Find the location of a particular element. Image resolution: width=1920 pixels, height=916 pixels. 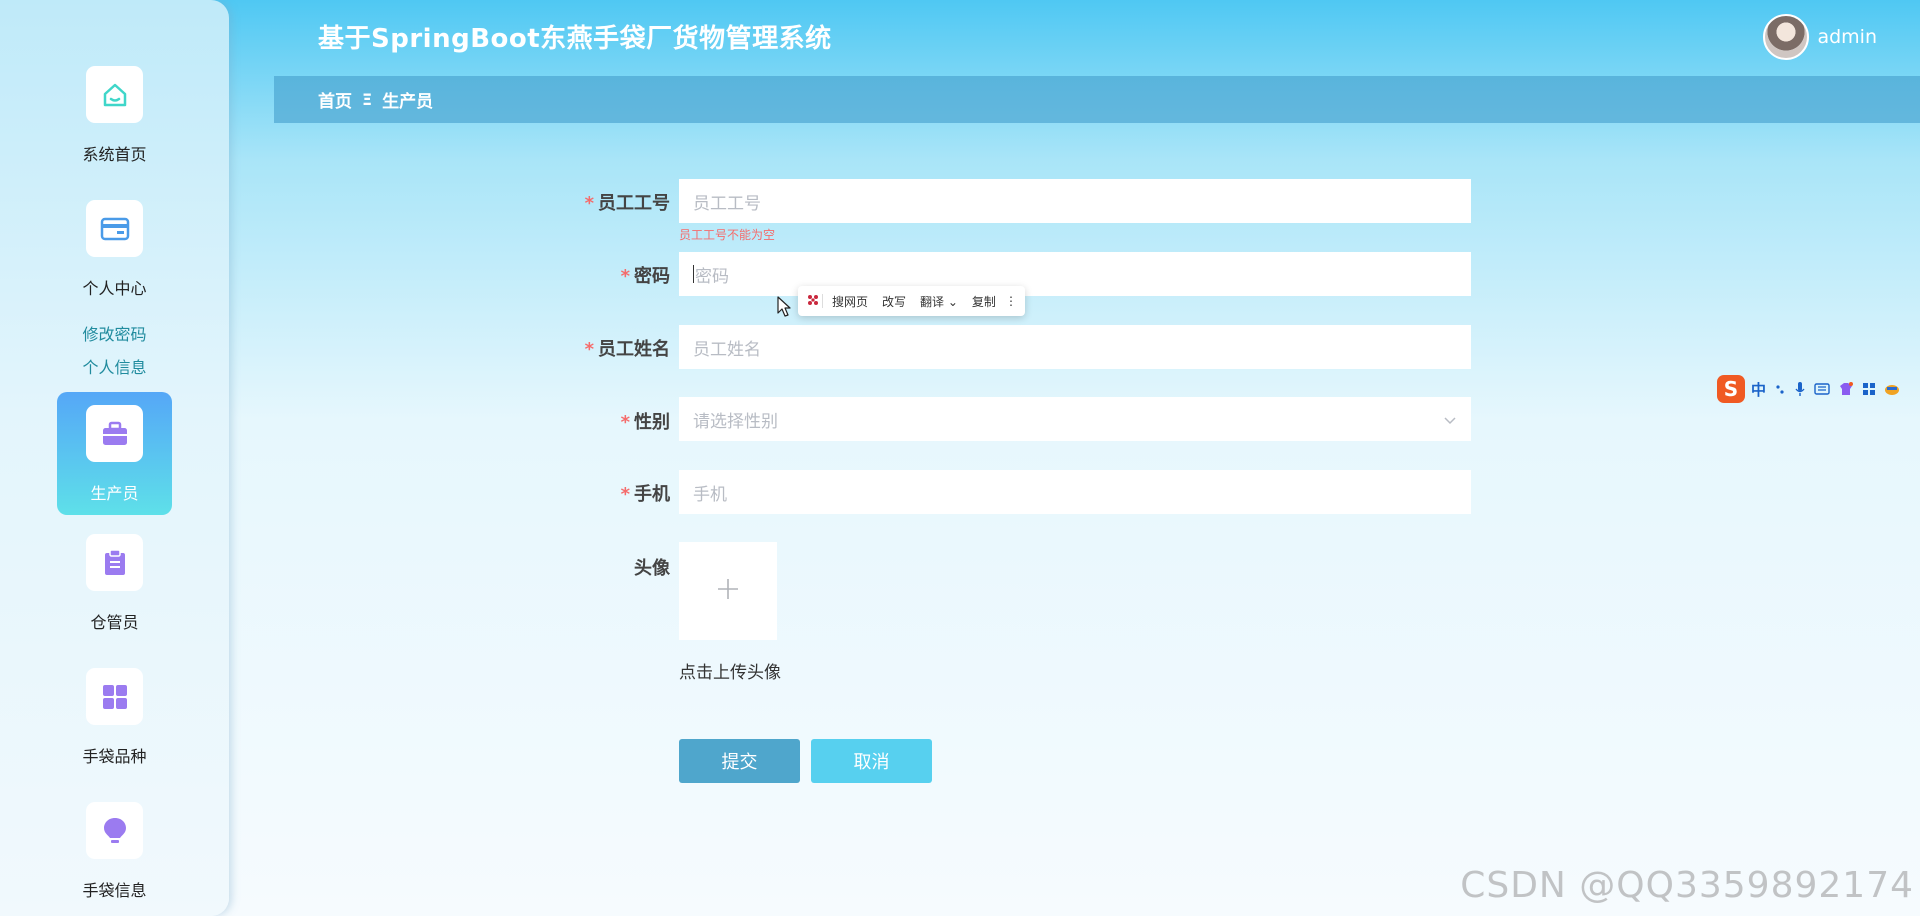

sidebar-item-producer: 生产员 is located at coordinates (114, 453).